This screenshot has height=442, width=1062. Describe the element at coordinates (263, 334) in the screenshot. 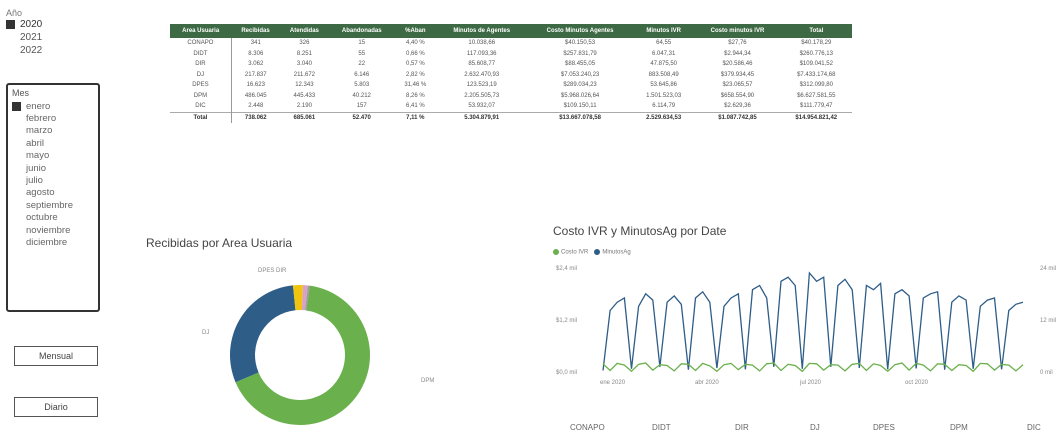

I see `donut-slice` at that location.